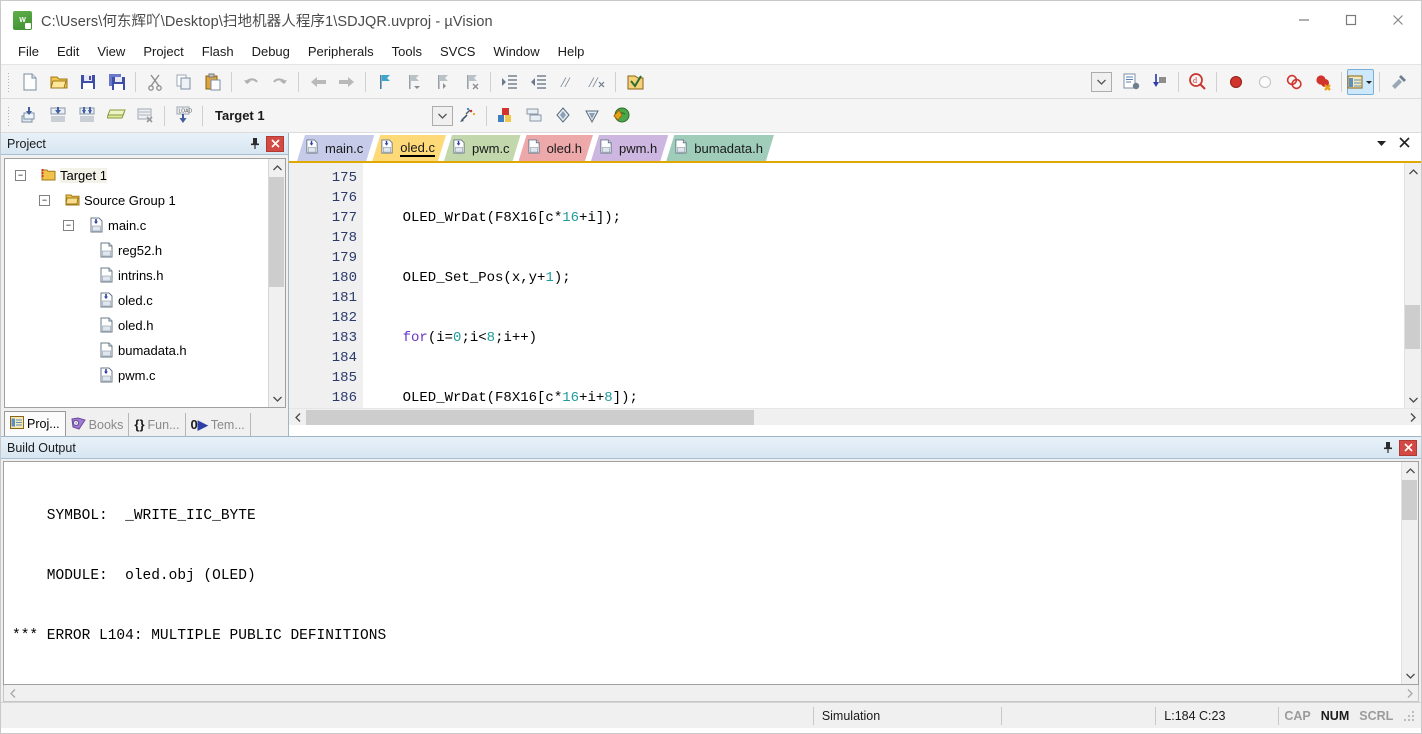 The image size is (1422, 734). Describe the element at coordinates (317, 82) in the screenshot. I see `back-icon` at that location.